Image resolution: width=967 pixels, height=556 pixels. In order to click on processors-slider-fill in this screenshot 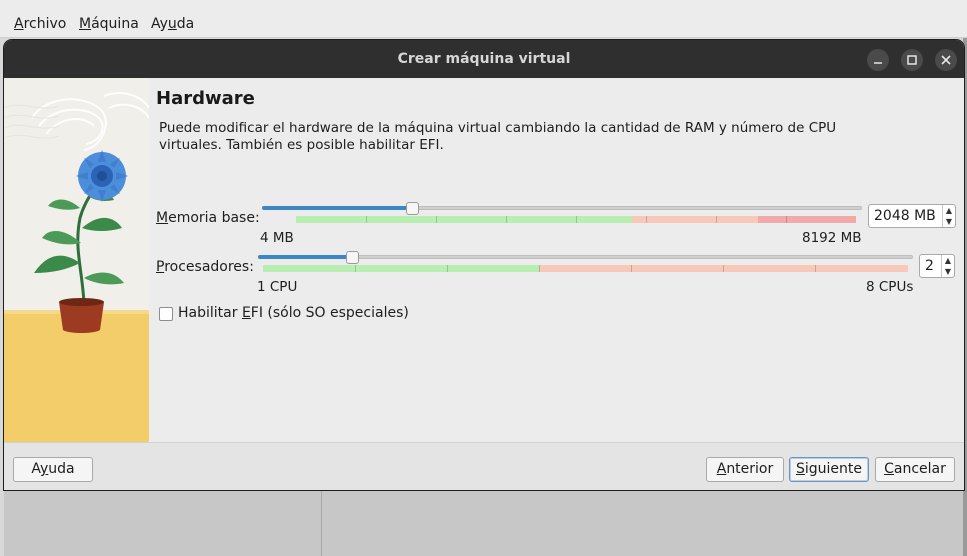, I will do `click(305, 257)`.